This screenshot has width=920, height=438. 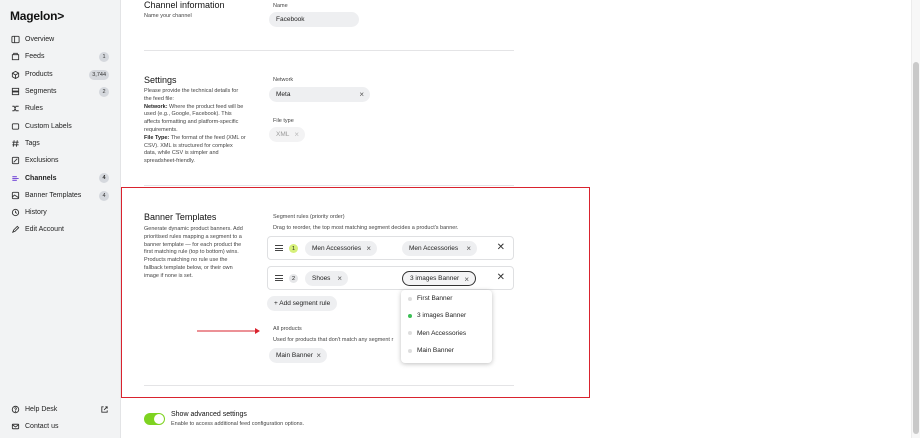 I want to click on sidebar-item-products: Products 3,744, so click(x=60, y=74).